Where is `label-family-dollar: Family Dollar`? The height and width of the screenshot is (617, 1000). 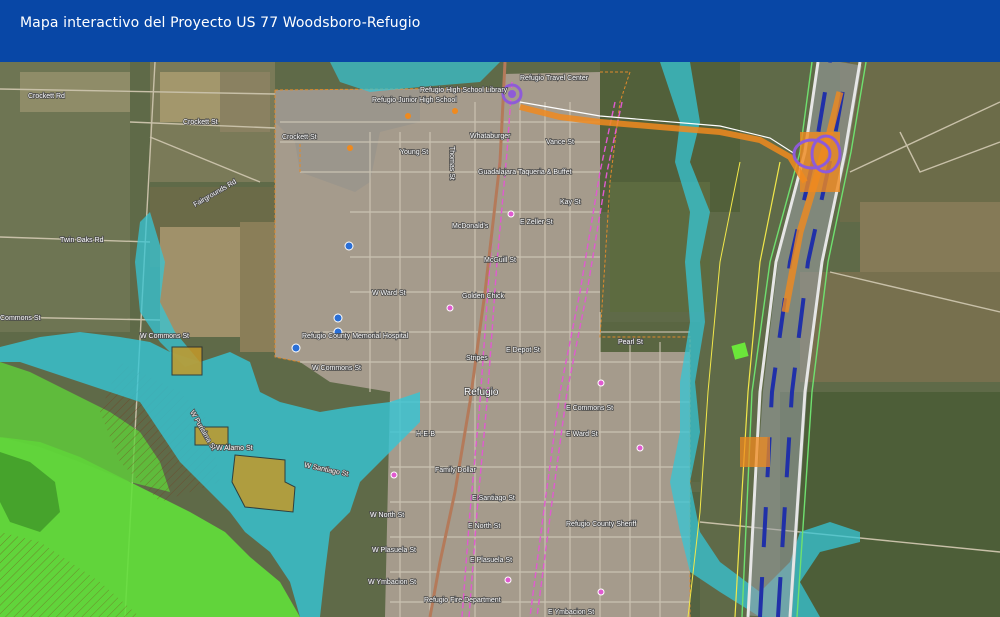
label-family-dollar: Family Dollar is located at coordinates (456, 470).